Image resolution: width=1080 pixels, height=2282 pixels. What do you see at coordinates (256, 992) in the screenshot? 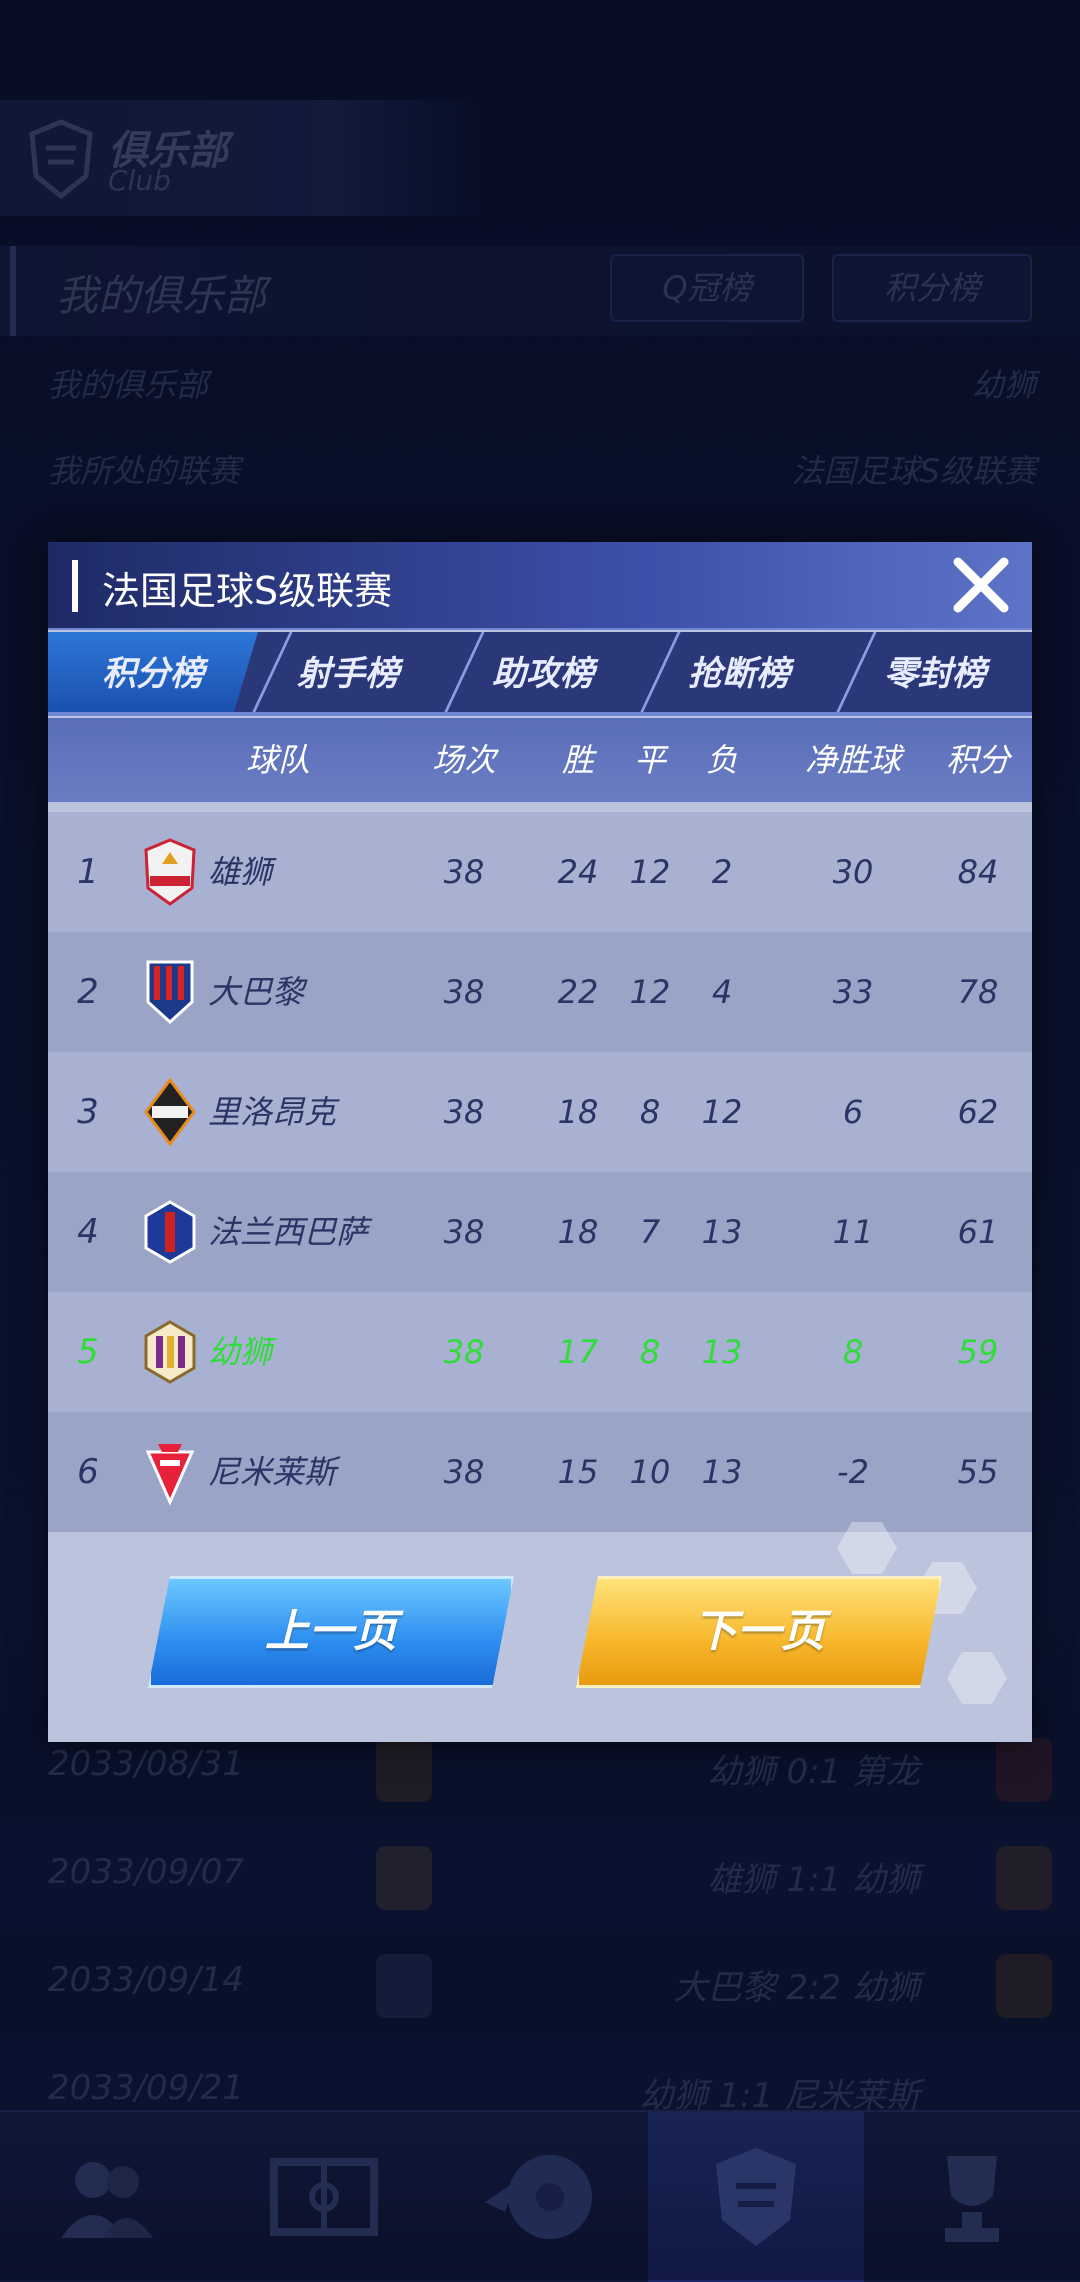
I see `row-team: 大巴黎` at bounding box center [256, 992].